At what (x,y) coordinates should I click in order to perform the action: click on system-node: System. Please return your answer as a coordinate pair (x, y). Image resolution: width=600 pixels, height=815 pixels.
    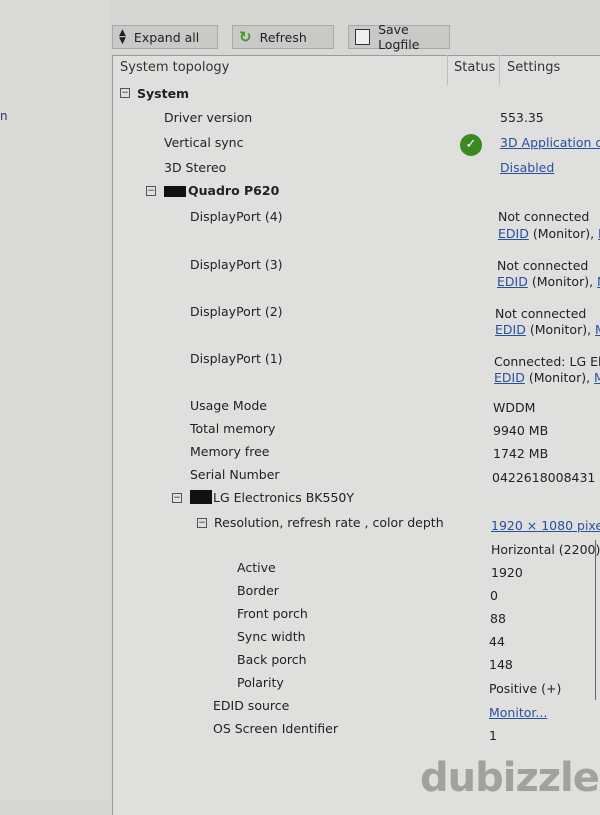
    Looking at the image, I should click on (163, 93).